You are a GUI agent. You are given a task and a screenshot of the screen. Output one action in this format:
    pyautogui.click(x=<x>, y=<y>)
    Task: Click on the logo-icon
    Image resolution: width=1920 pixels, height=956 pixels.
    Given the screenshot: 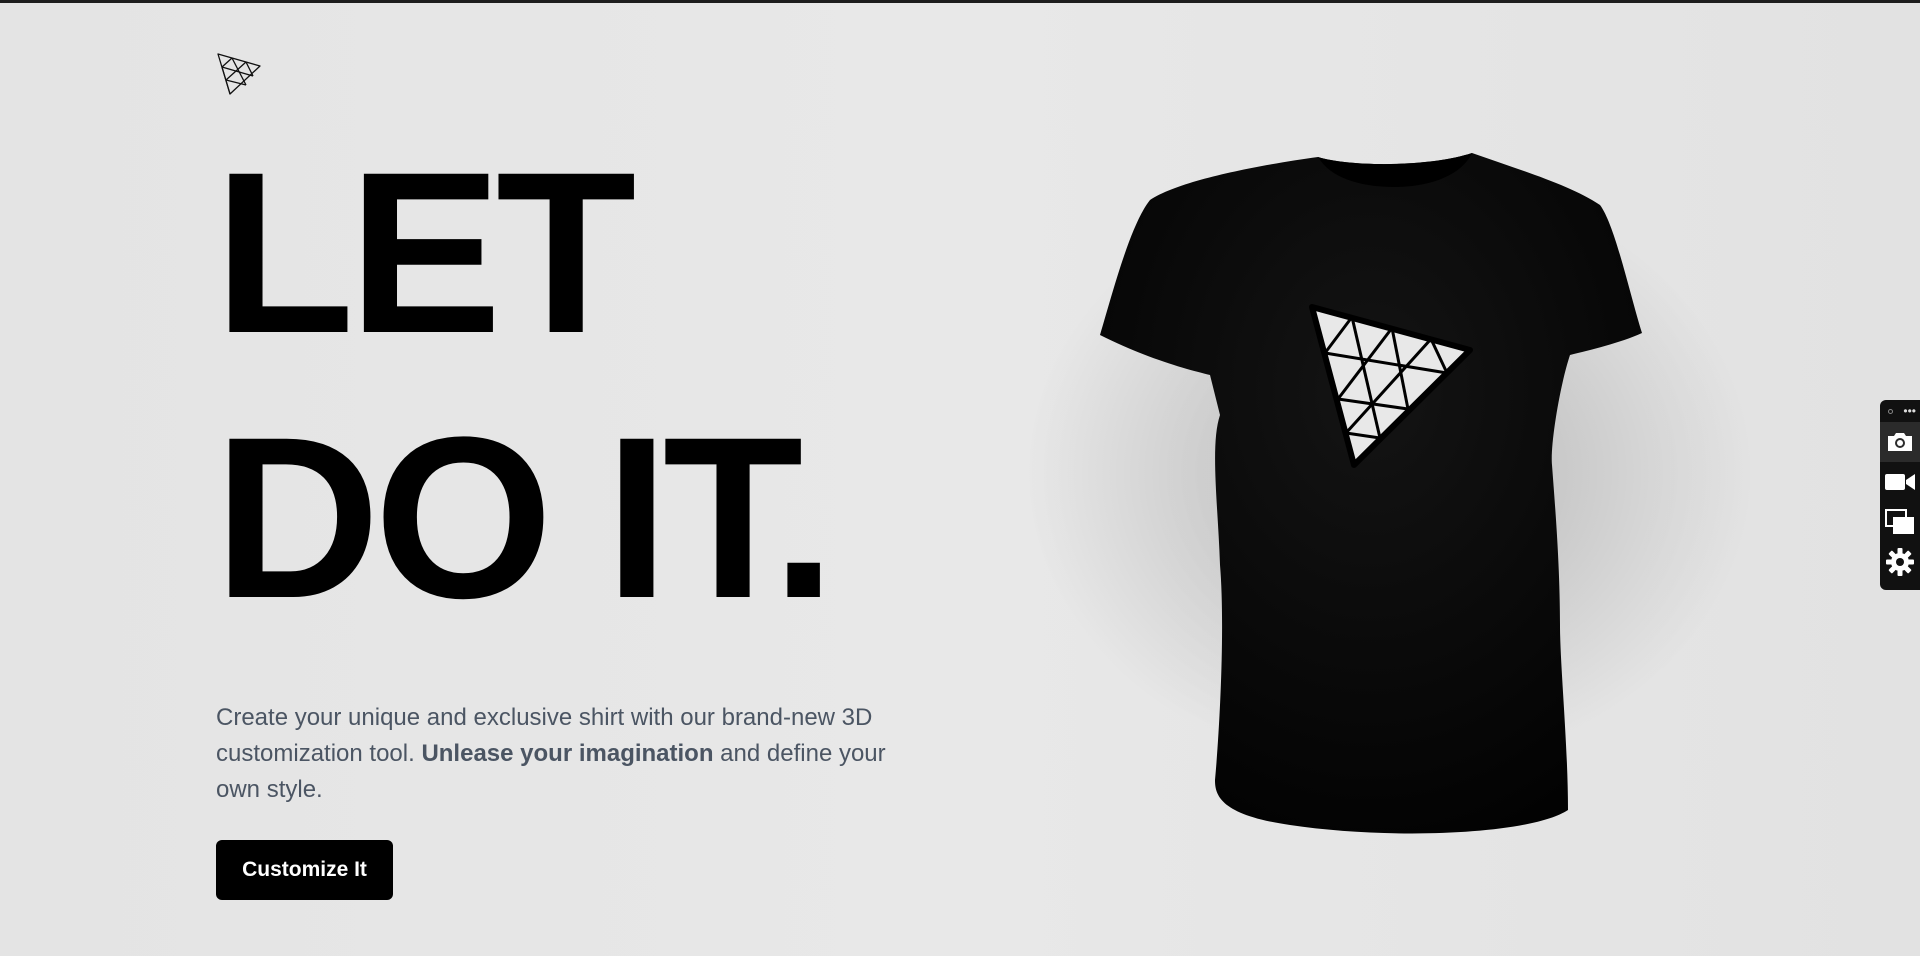 What is the action you would take?
    pyautogui.click(x=239, y=74)
    